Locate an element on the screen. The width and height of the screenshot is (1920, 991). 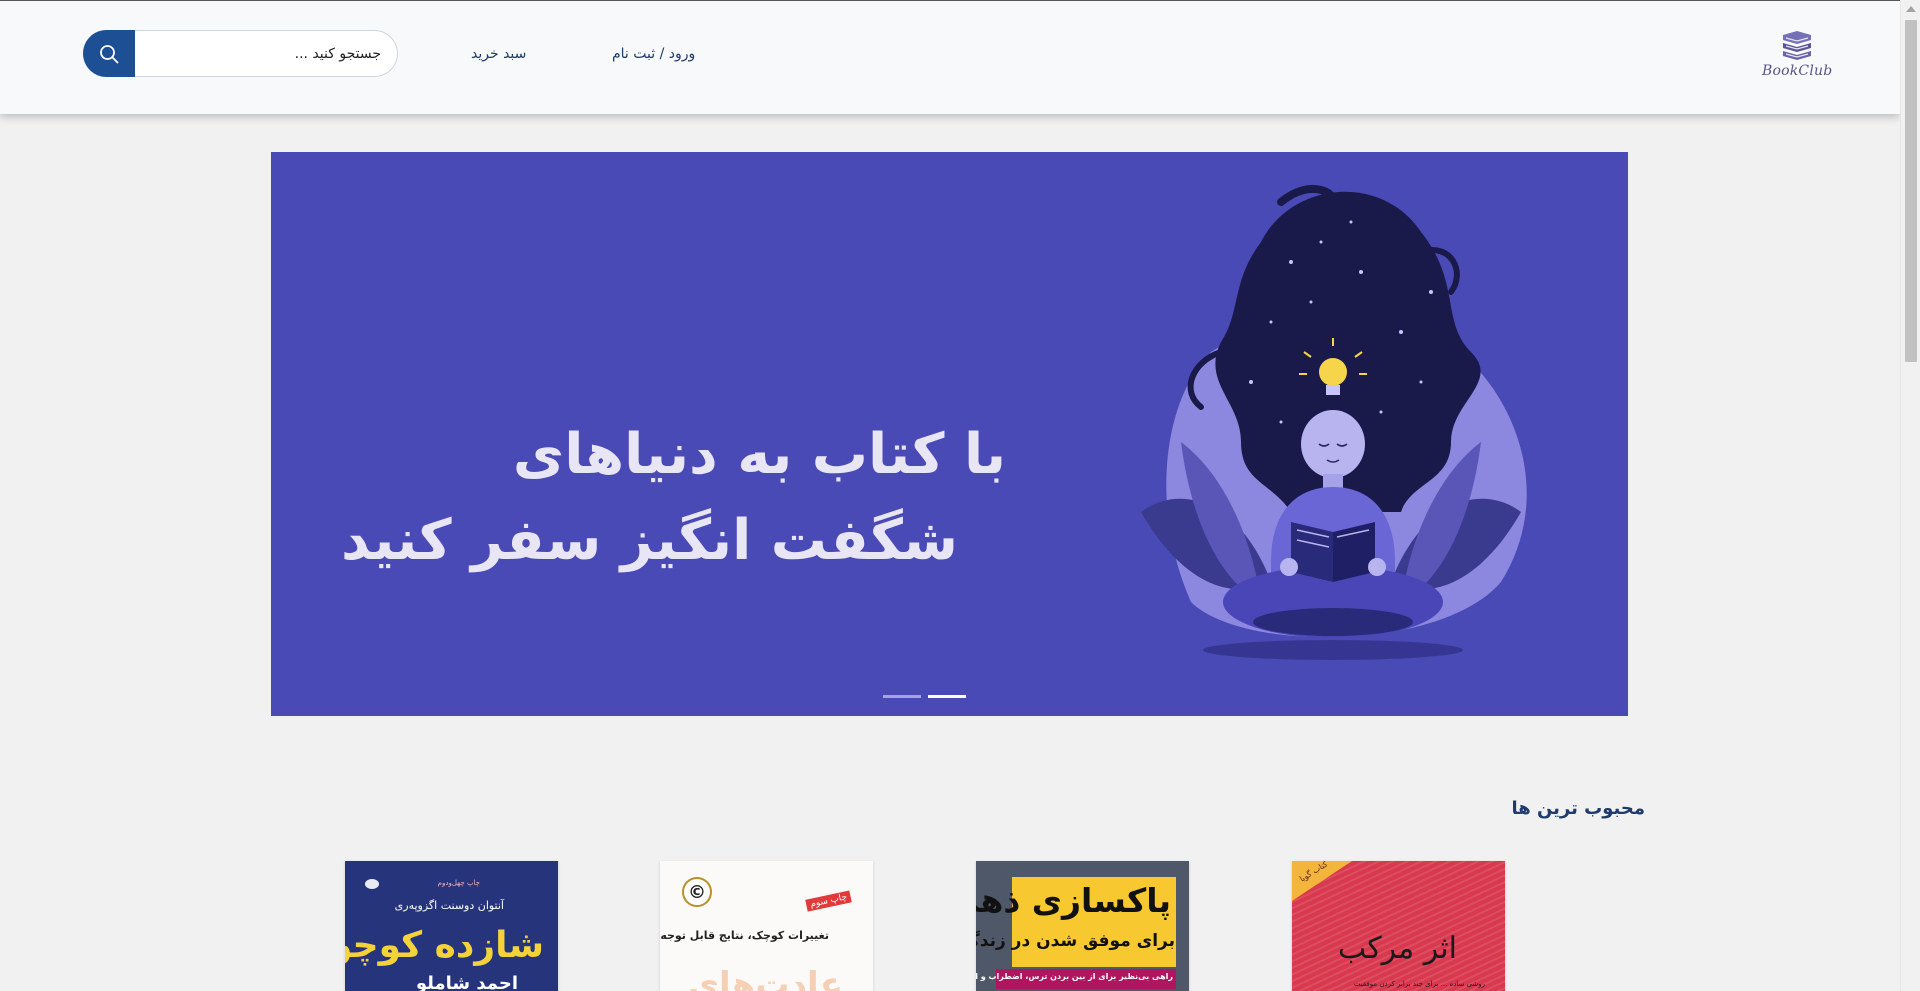
hero-tagline: با کتاب به دنیاهای شگفت انگیز سفر کنید is located at coordinates (673, 498).